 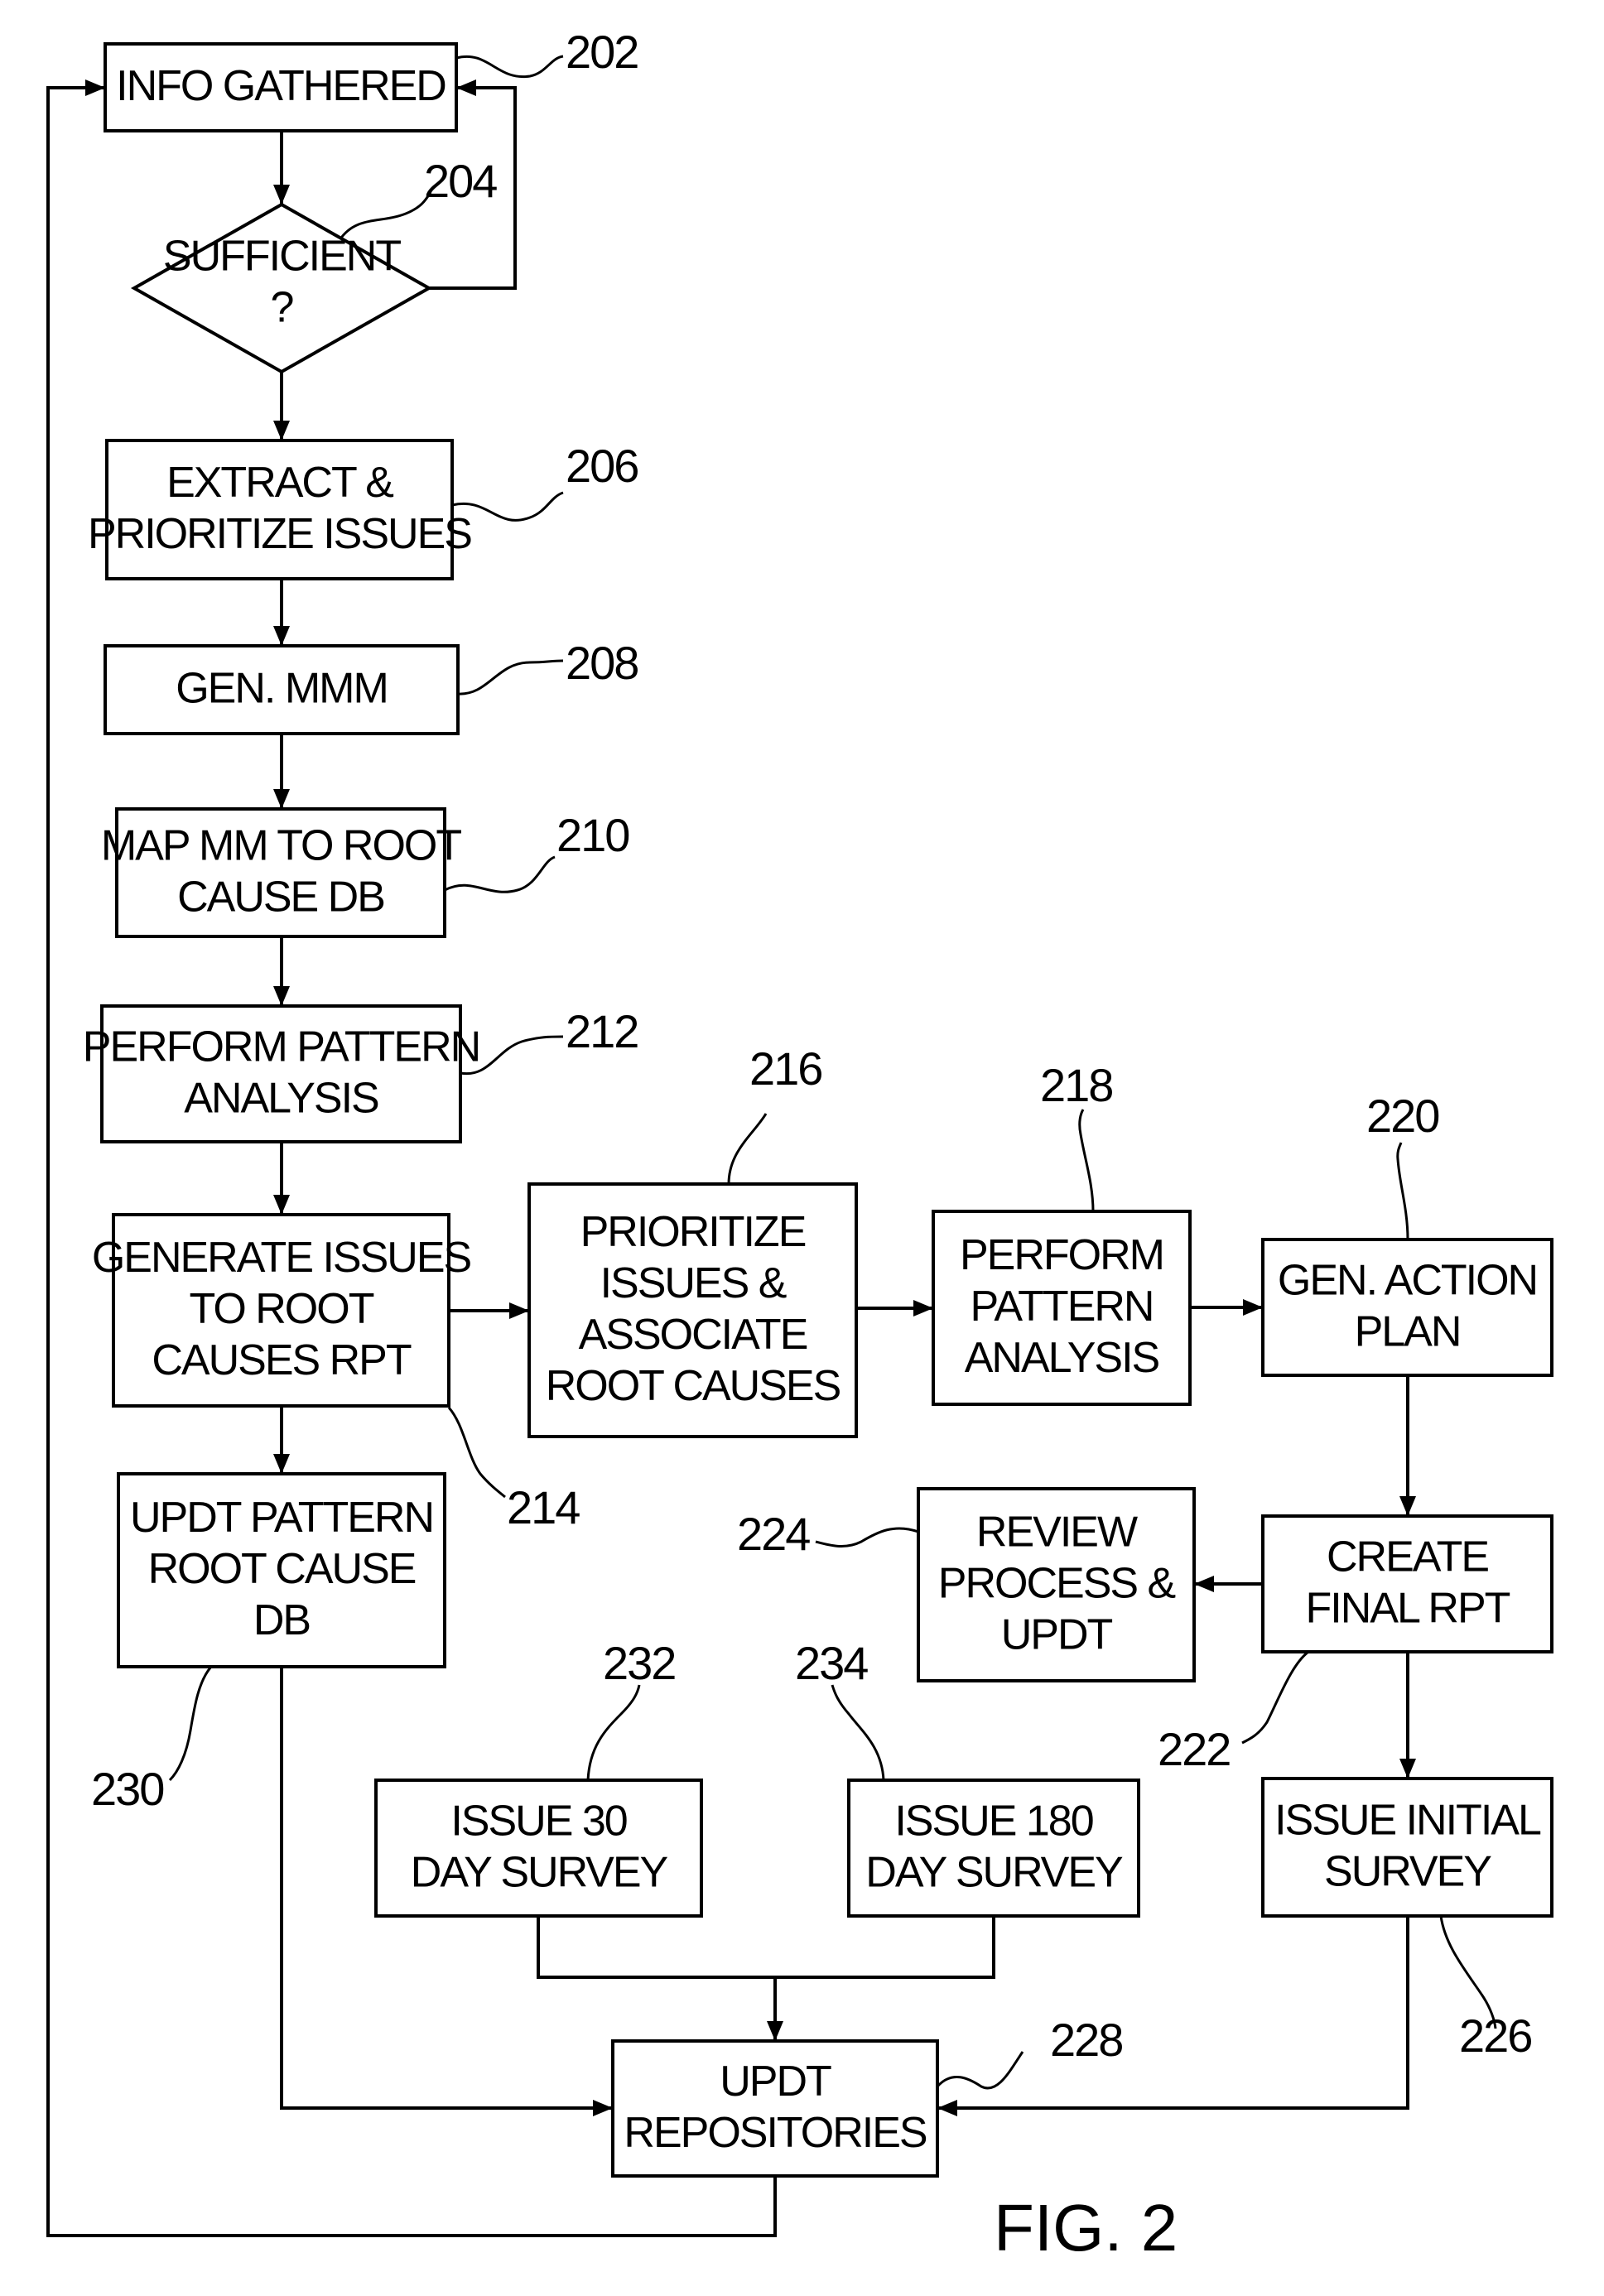 I want to click on flow-node-202: INFO GATHERED, so click(x=281, y=87).